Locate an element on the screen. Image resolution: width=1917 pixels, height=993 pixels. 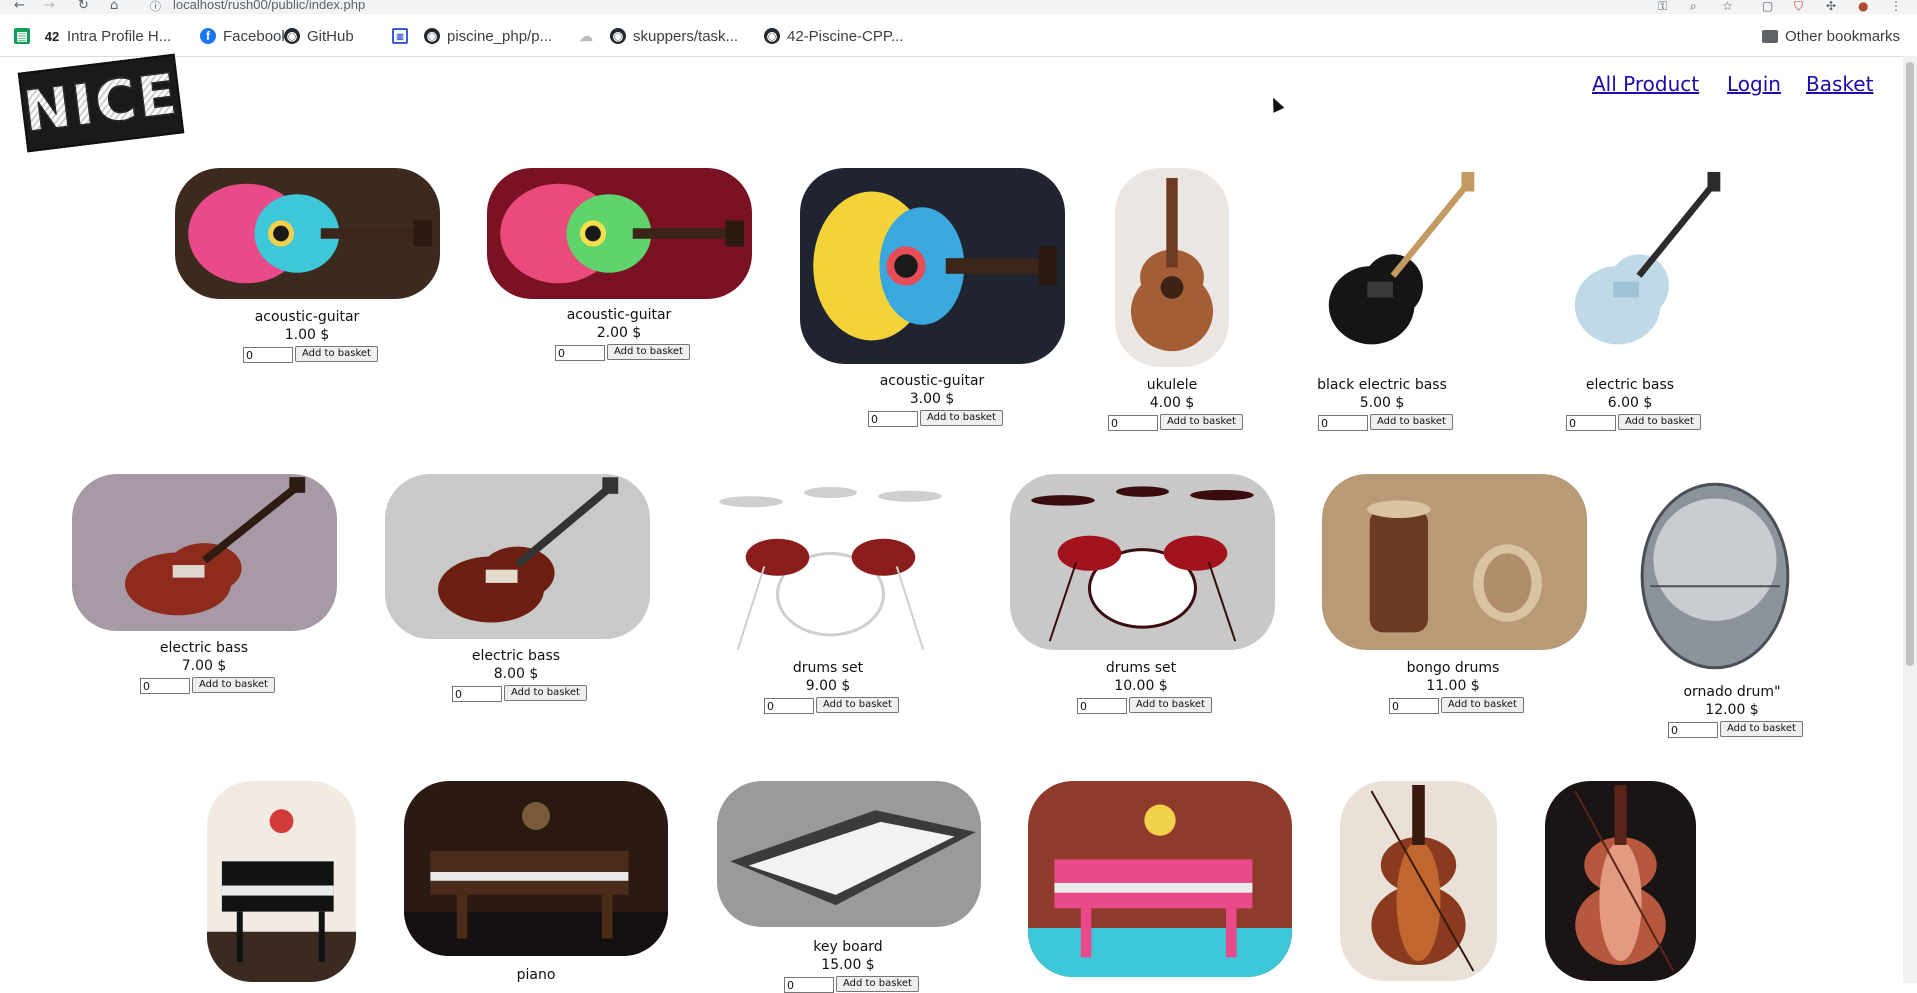
product-price: 6.00 $ is located at coordinates (1630, 403).